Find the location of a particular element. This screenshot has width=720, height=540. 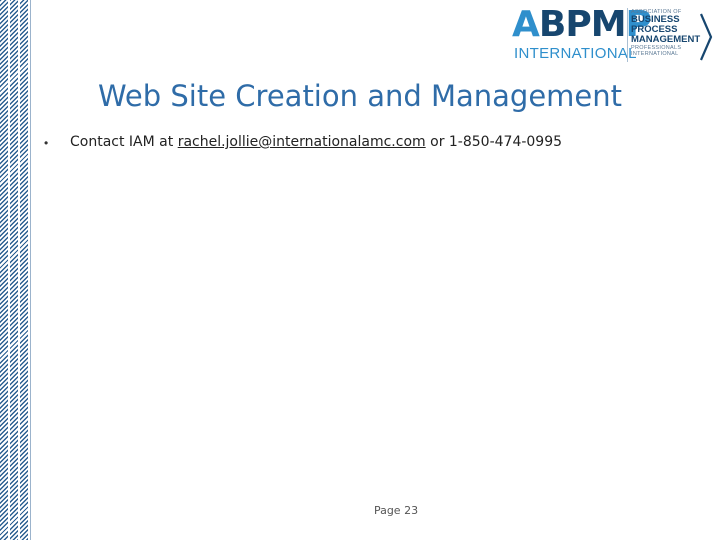

logo-divider is located at coordinates (627, 35).